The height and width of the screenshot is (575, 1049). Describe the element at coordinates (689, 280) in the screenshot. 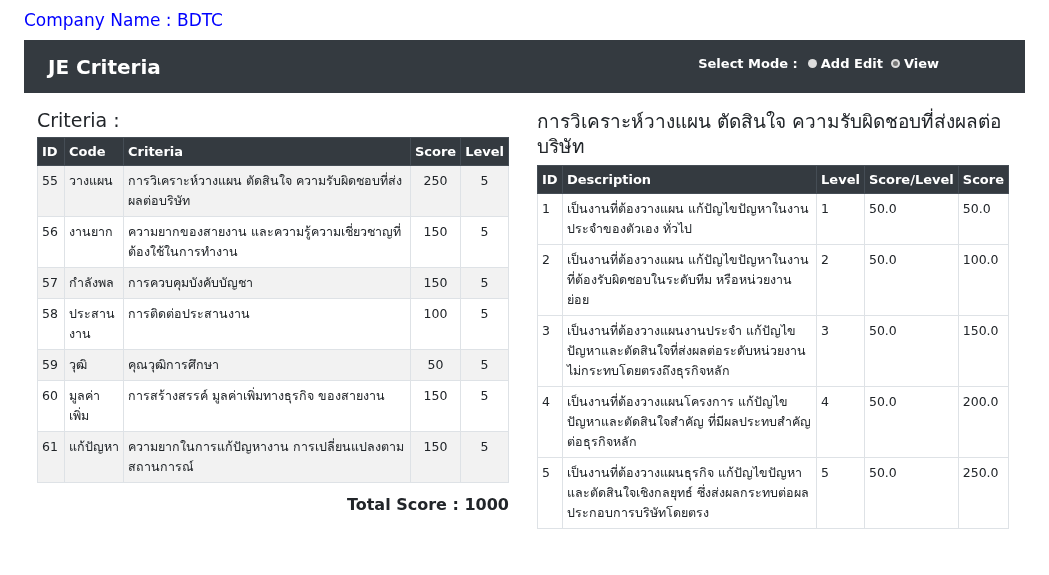

I see `table-cell: เป็นงานที่ต้องวางแผน แก้ปัญไขปัญหาในงานที่ต้องรับผิดชอบในระดับทีม หรือหน่วยงานย่อย` at that location.